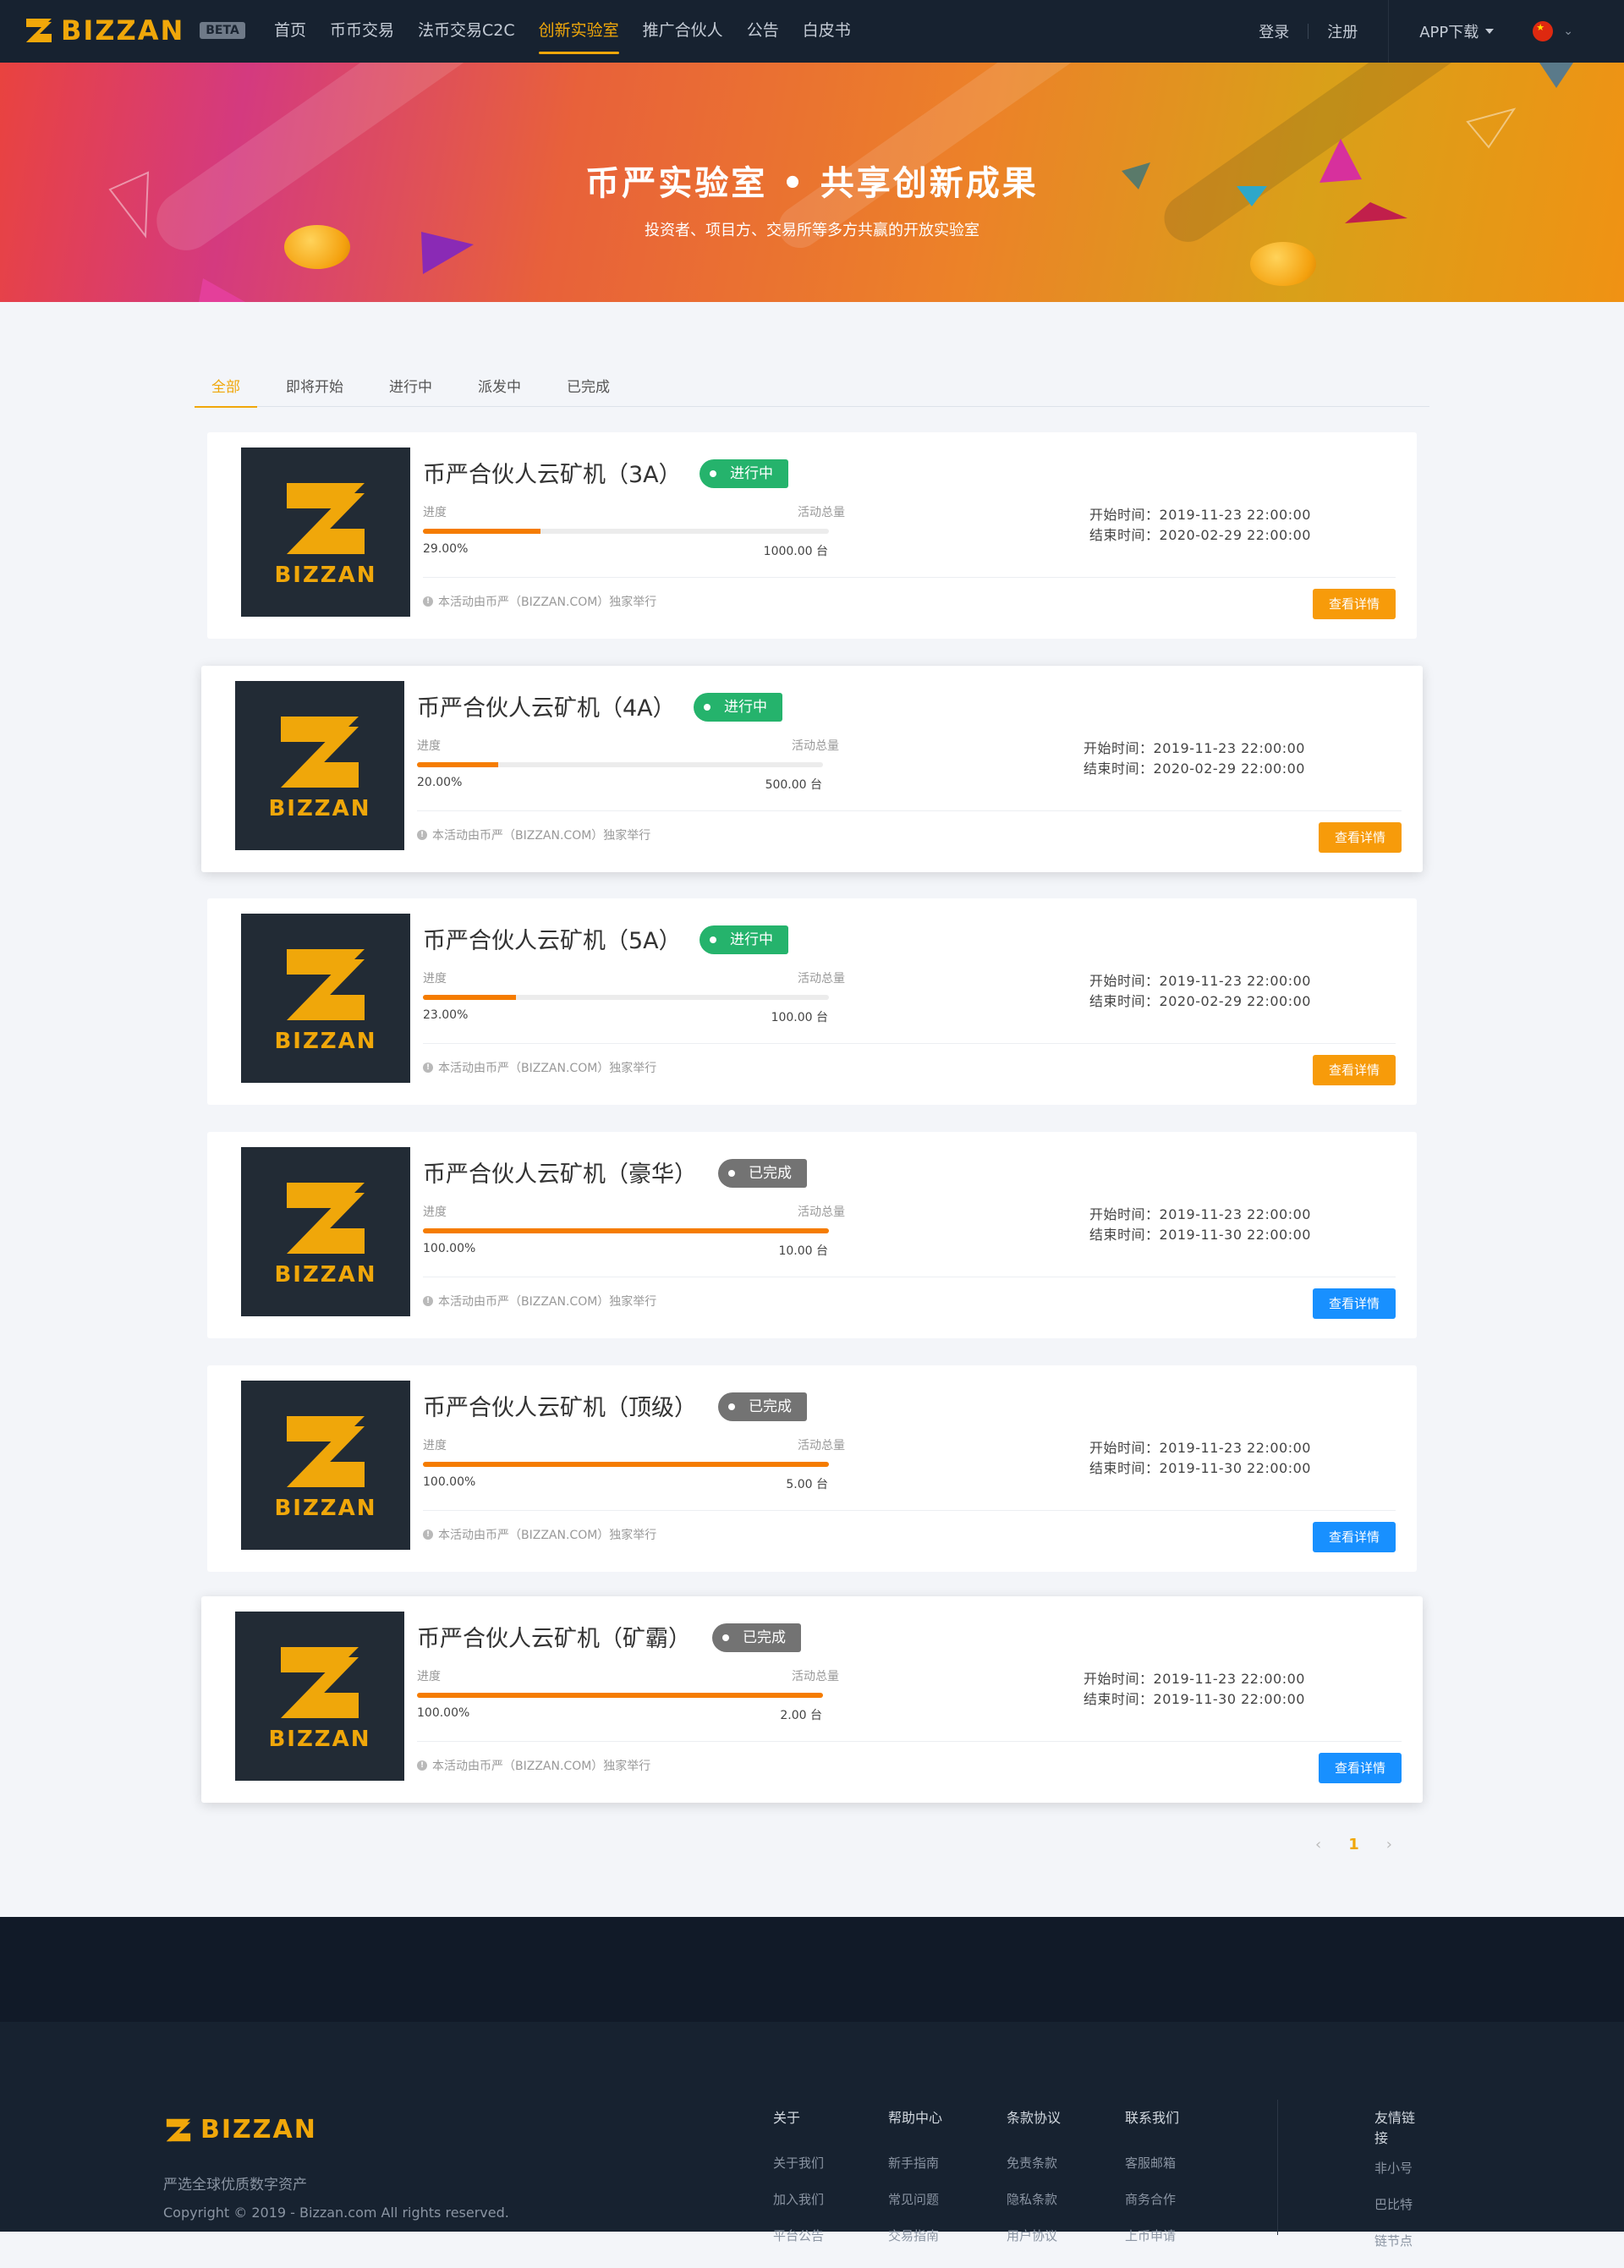 The width and height of the screenshot is (1624, 2268). What do you see at coordinates (553, 475) in the screenshot?
I see `activity-title: 币严合伙人云矿机（3A）` at bounding box center [553, 475].